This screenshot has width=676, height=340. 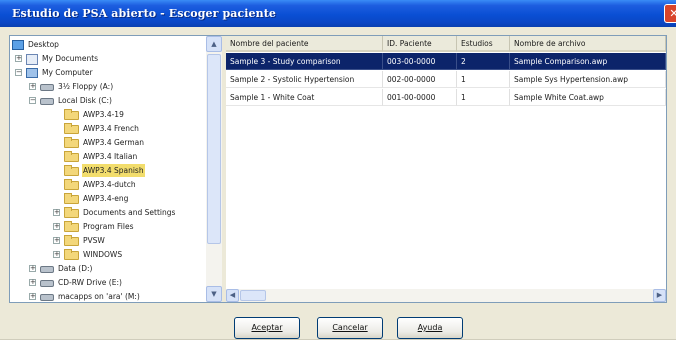 What do you see at coordinates (108, 226) in the screenshot?
I see `tree-item-label: Program Files` at bounding box center [108, 226].